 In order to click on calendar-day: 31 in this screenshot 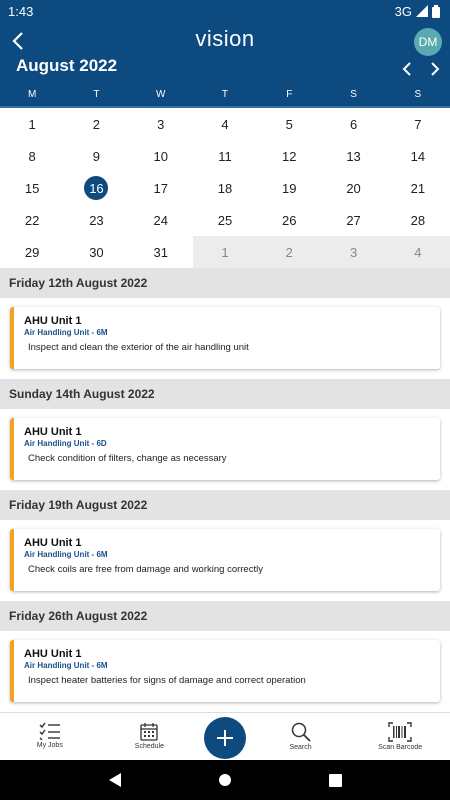, I will do `click(161, 252)`.